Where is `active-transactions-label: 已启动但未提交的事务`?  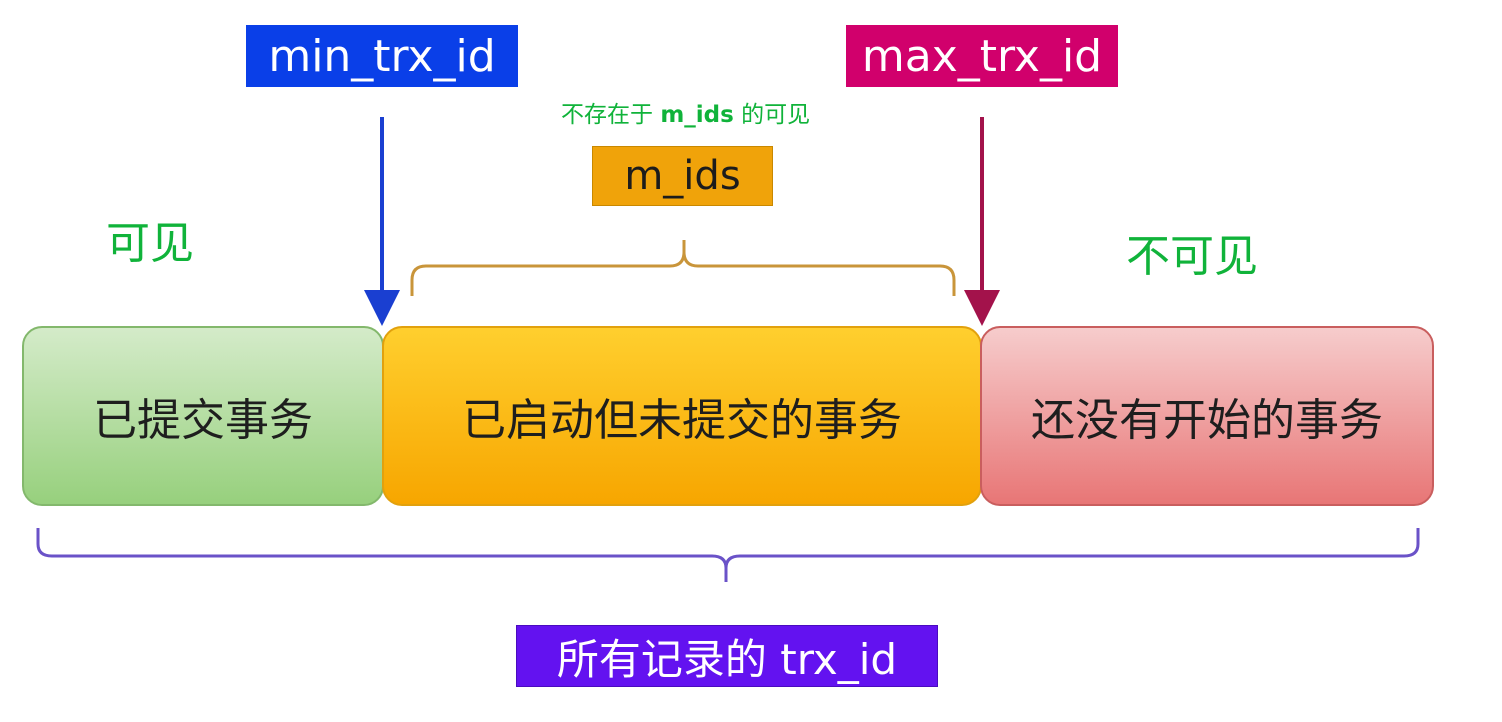
active-transactions-label: 已启动但未提交的事务 is located at coordinates (682, 420).